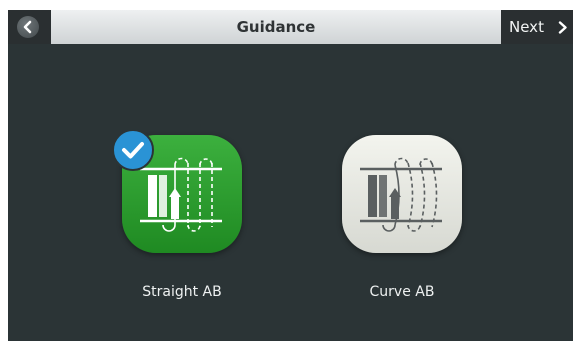 This screenshot has width=573, height=341. Describe the element at coordinates (182, 292) in the screenshot. I see `straight-ab-label: Straight AB` at that location.